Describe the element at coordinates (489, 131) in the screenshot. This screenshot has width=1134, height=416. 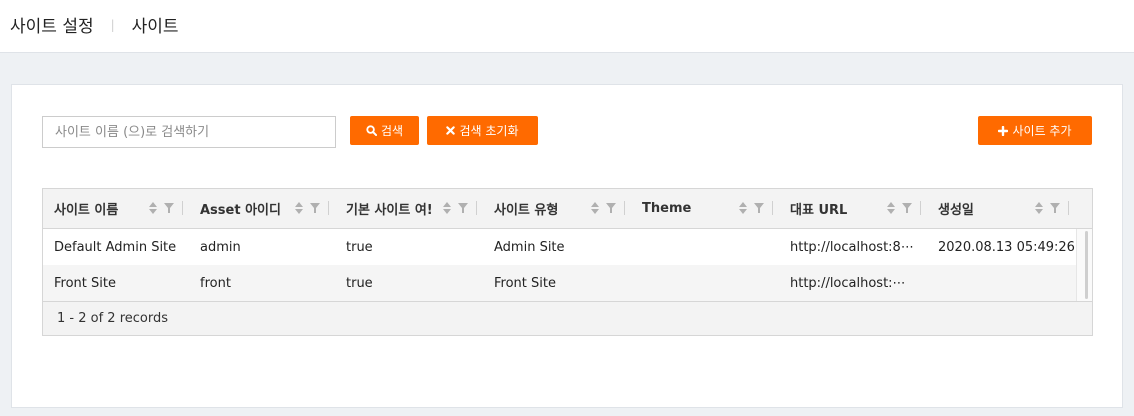
I see `reset-search-button-label: 검색 초기화` at that location.